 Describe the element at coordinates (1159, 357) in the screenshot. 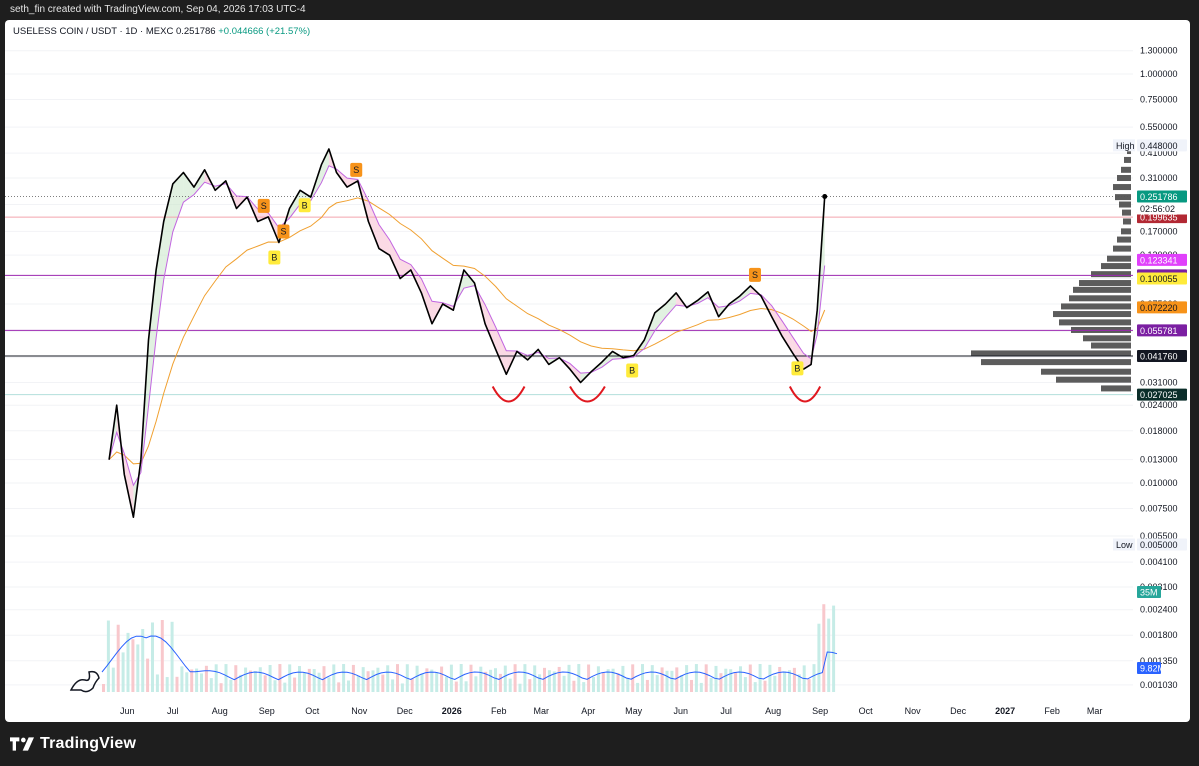

I see `level-price-label: 0.041760` at that location.